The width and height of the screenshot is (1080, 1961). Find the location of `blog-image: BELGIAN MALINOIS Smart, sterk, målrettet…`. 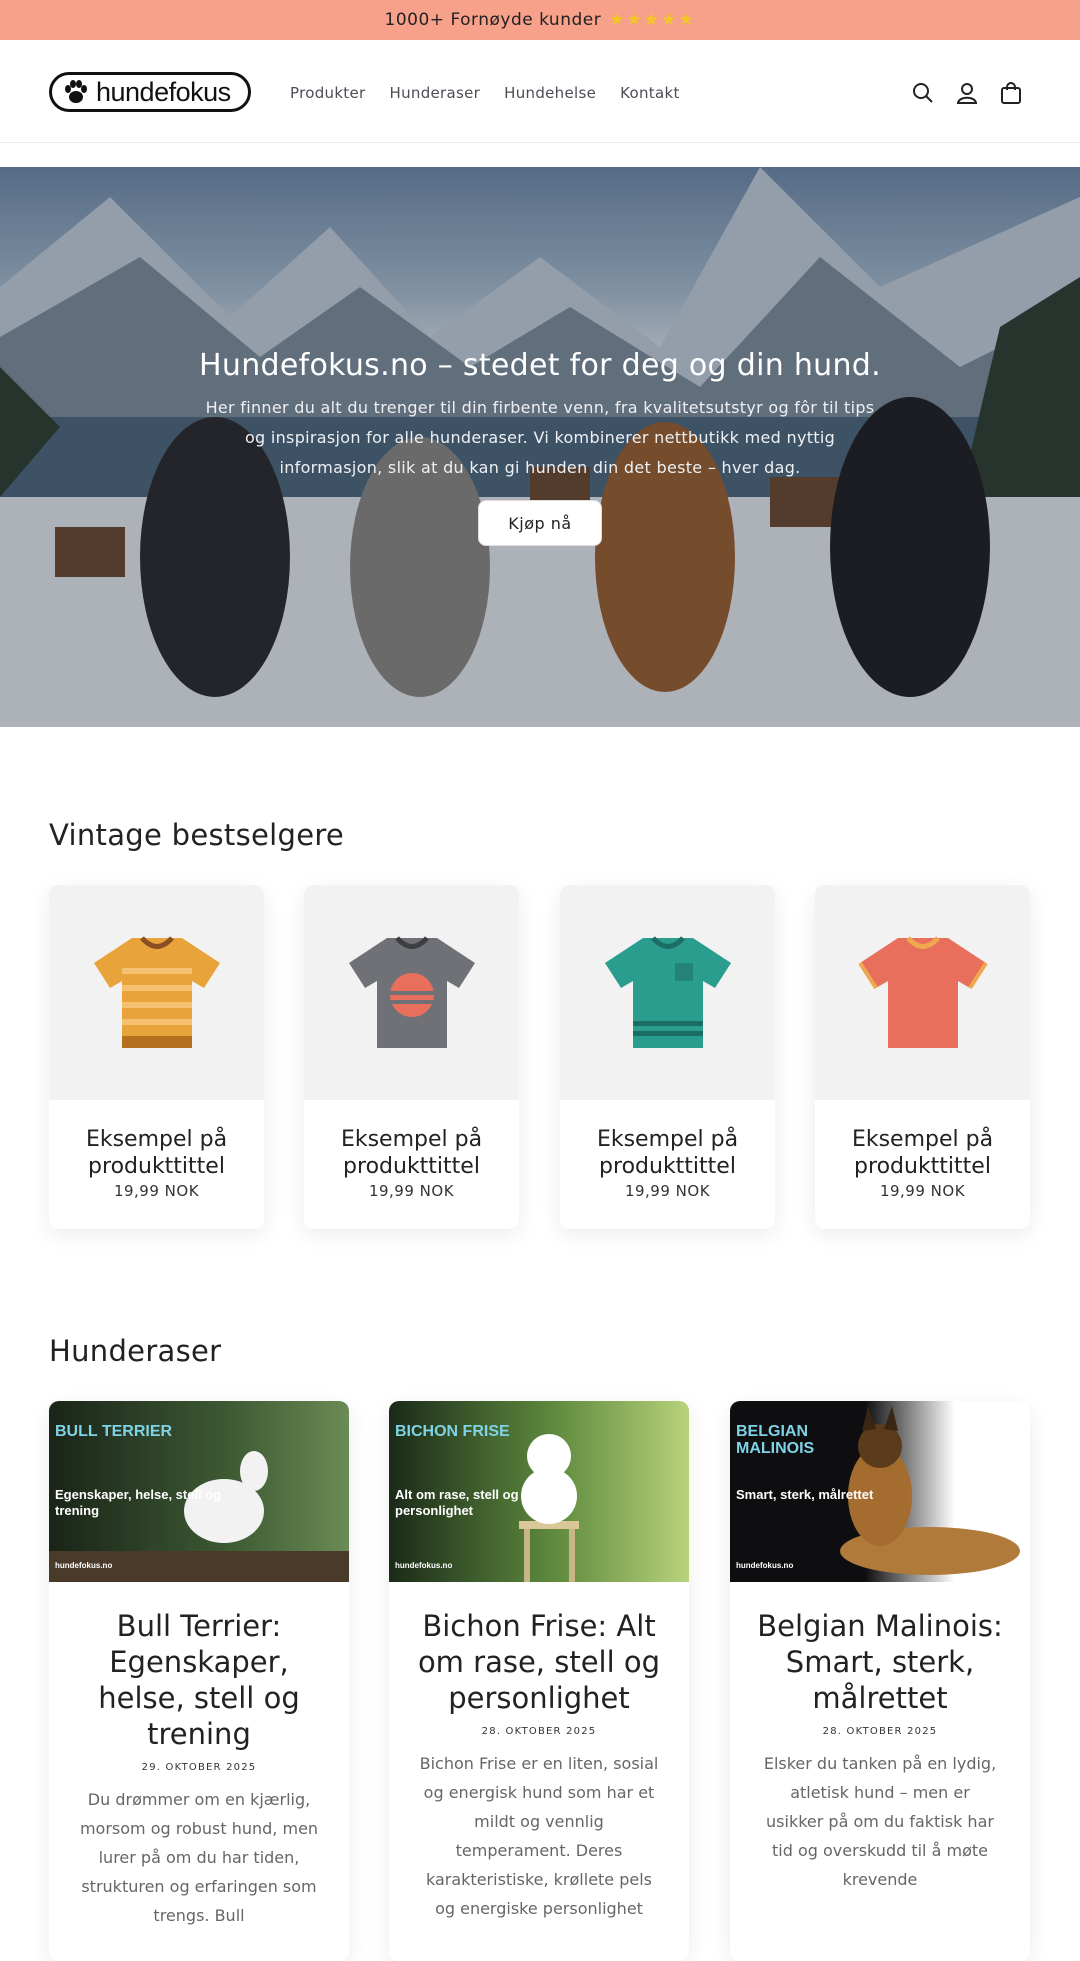

blog-image: BELGIAN MALINOIS Smart, sterk, målrettet… is located at coordinates (880, 1491).